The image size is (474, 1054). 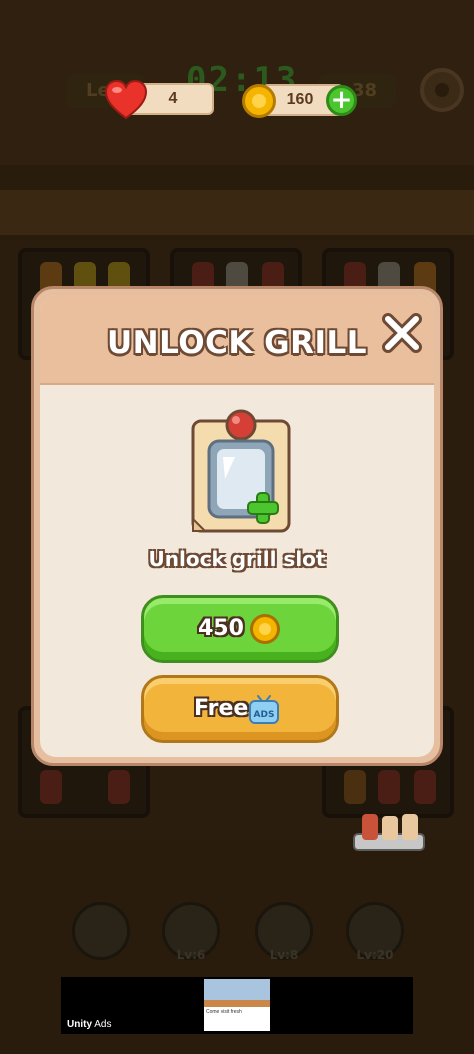 What do you see at coordinates (221, 708) in the screenshot?
I see `free-label: Free` at bounding box center [221, 708].